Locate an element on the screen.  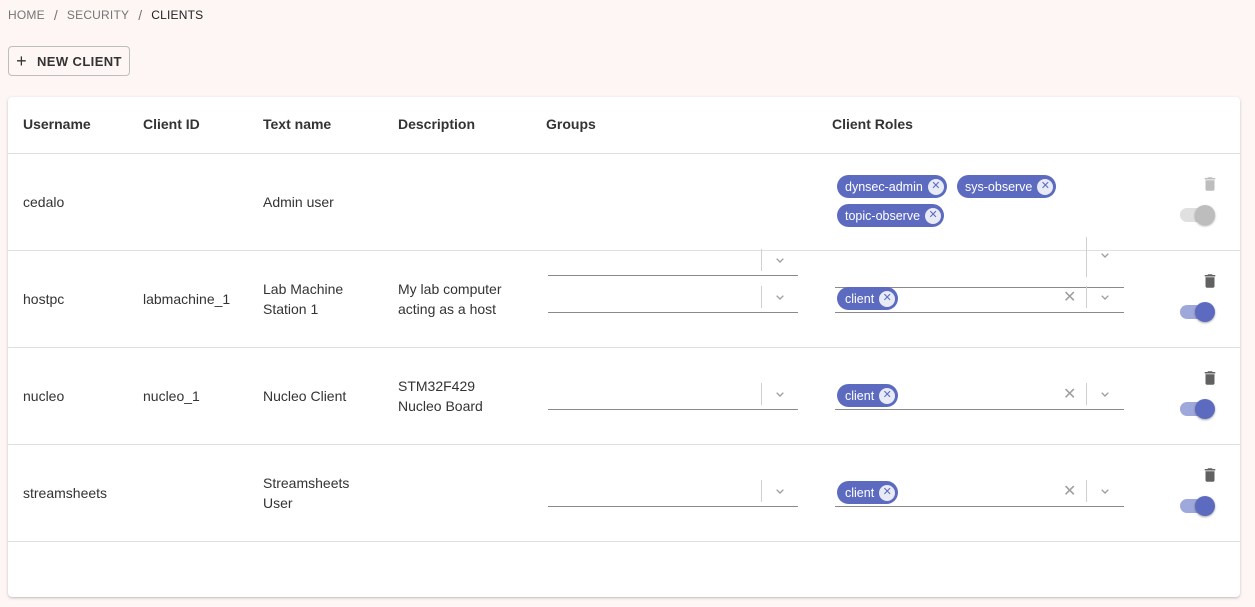
role-chip: topic-observe ✕ is located at coordinates (891, 215).